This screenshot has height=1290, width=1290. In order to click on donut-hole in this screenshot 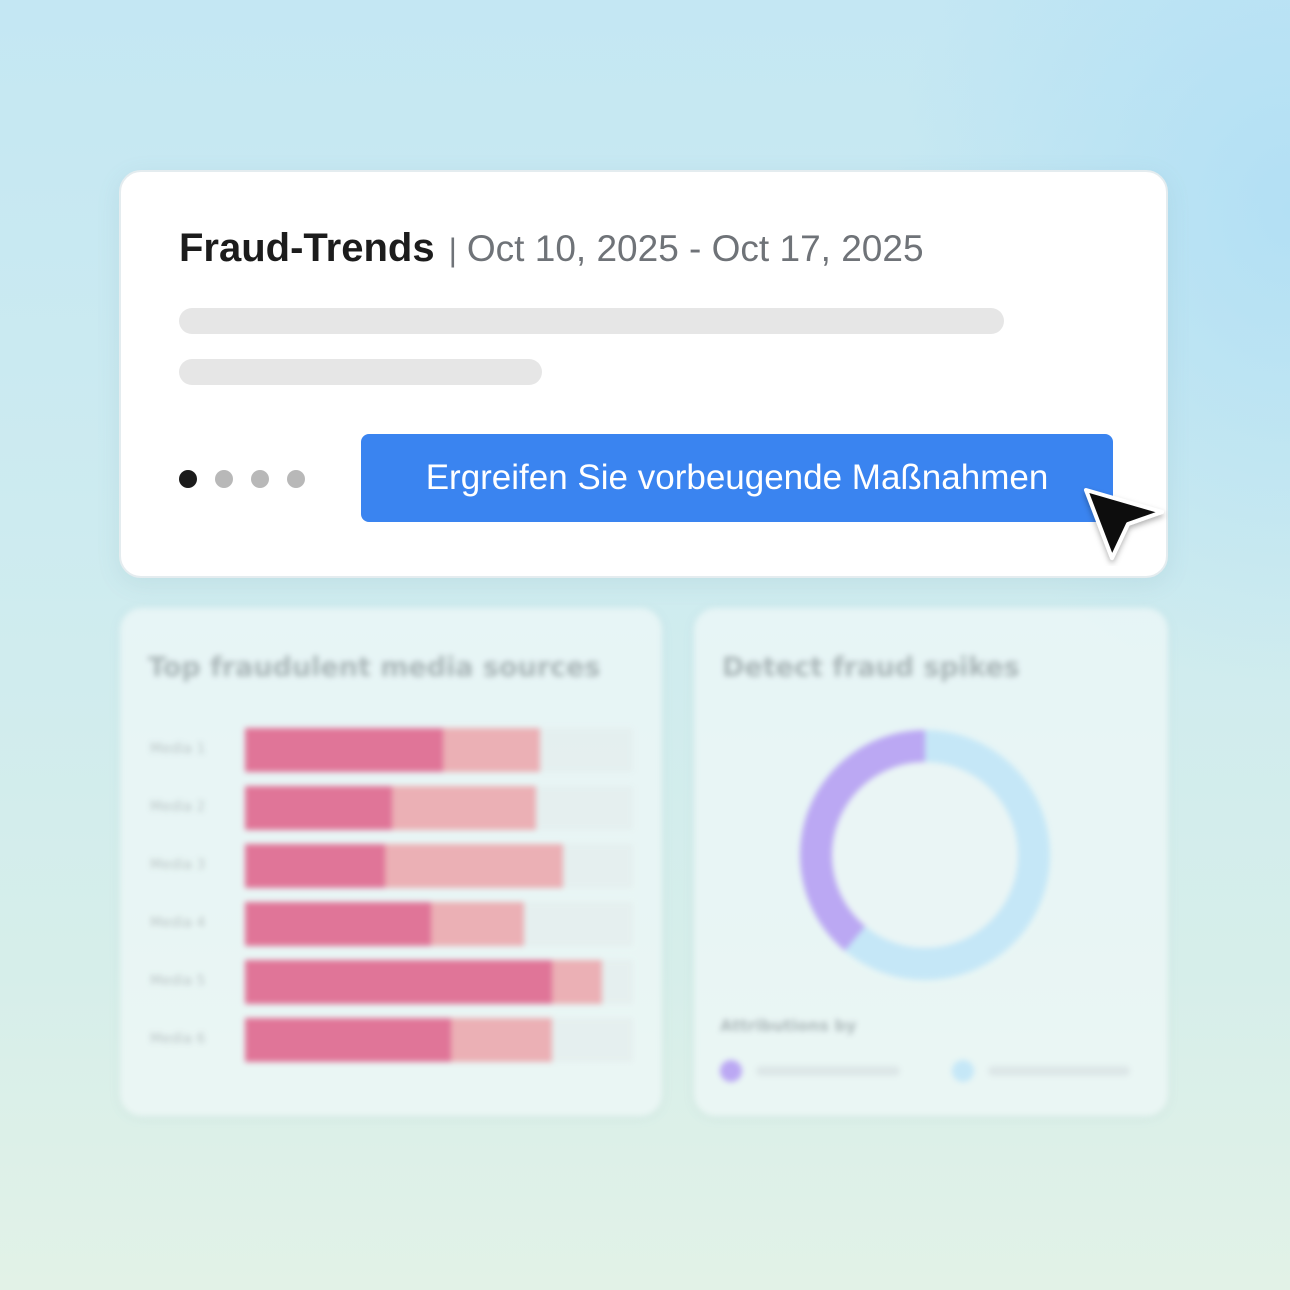, I will do `click(925, 855)`.